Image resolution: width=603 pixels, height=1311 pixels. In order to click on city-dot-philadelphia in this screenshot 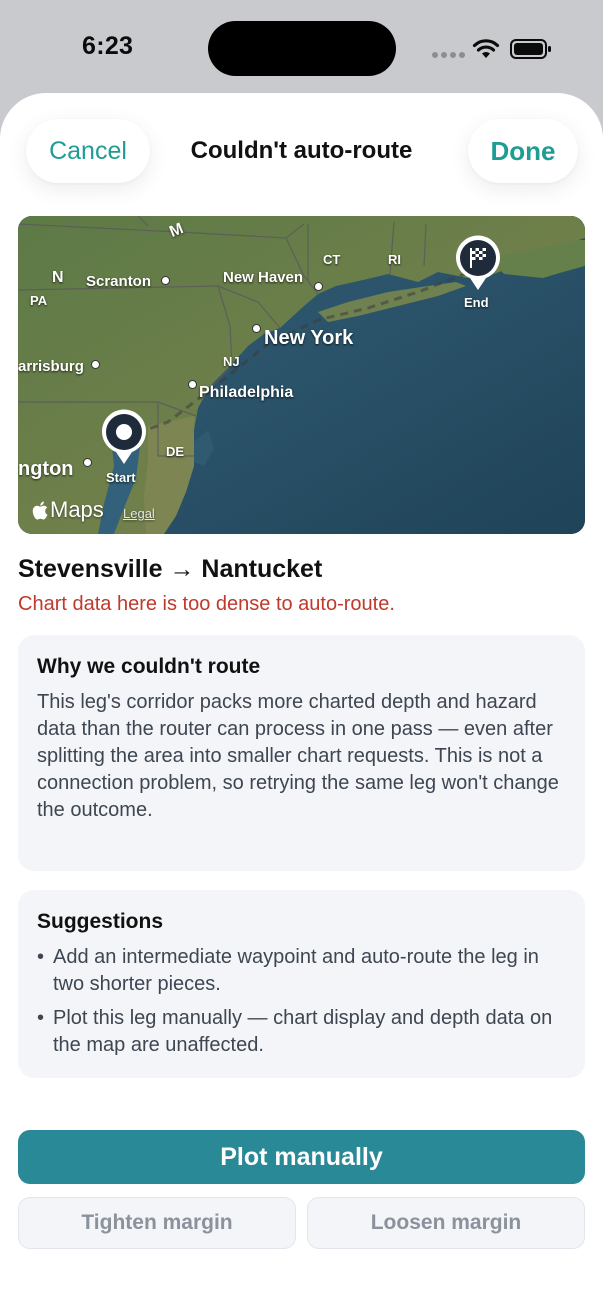, I will do `click(192, 384)`.